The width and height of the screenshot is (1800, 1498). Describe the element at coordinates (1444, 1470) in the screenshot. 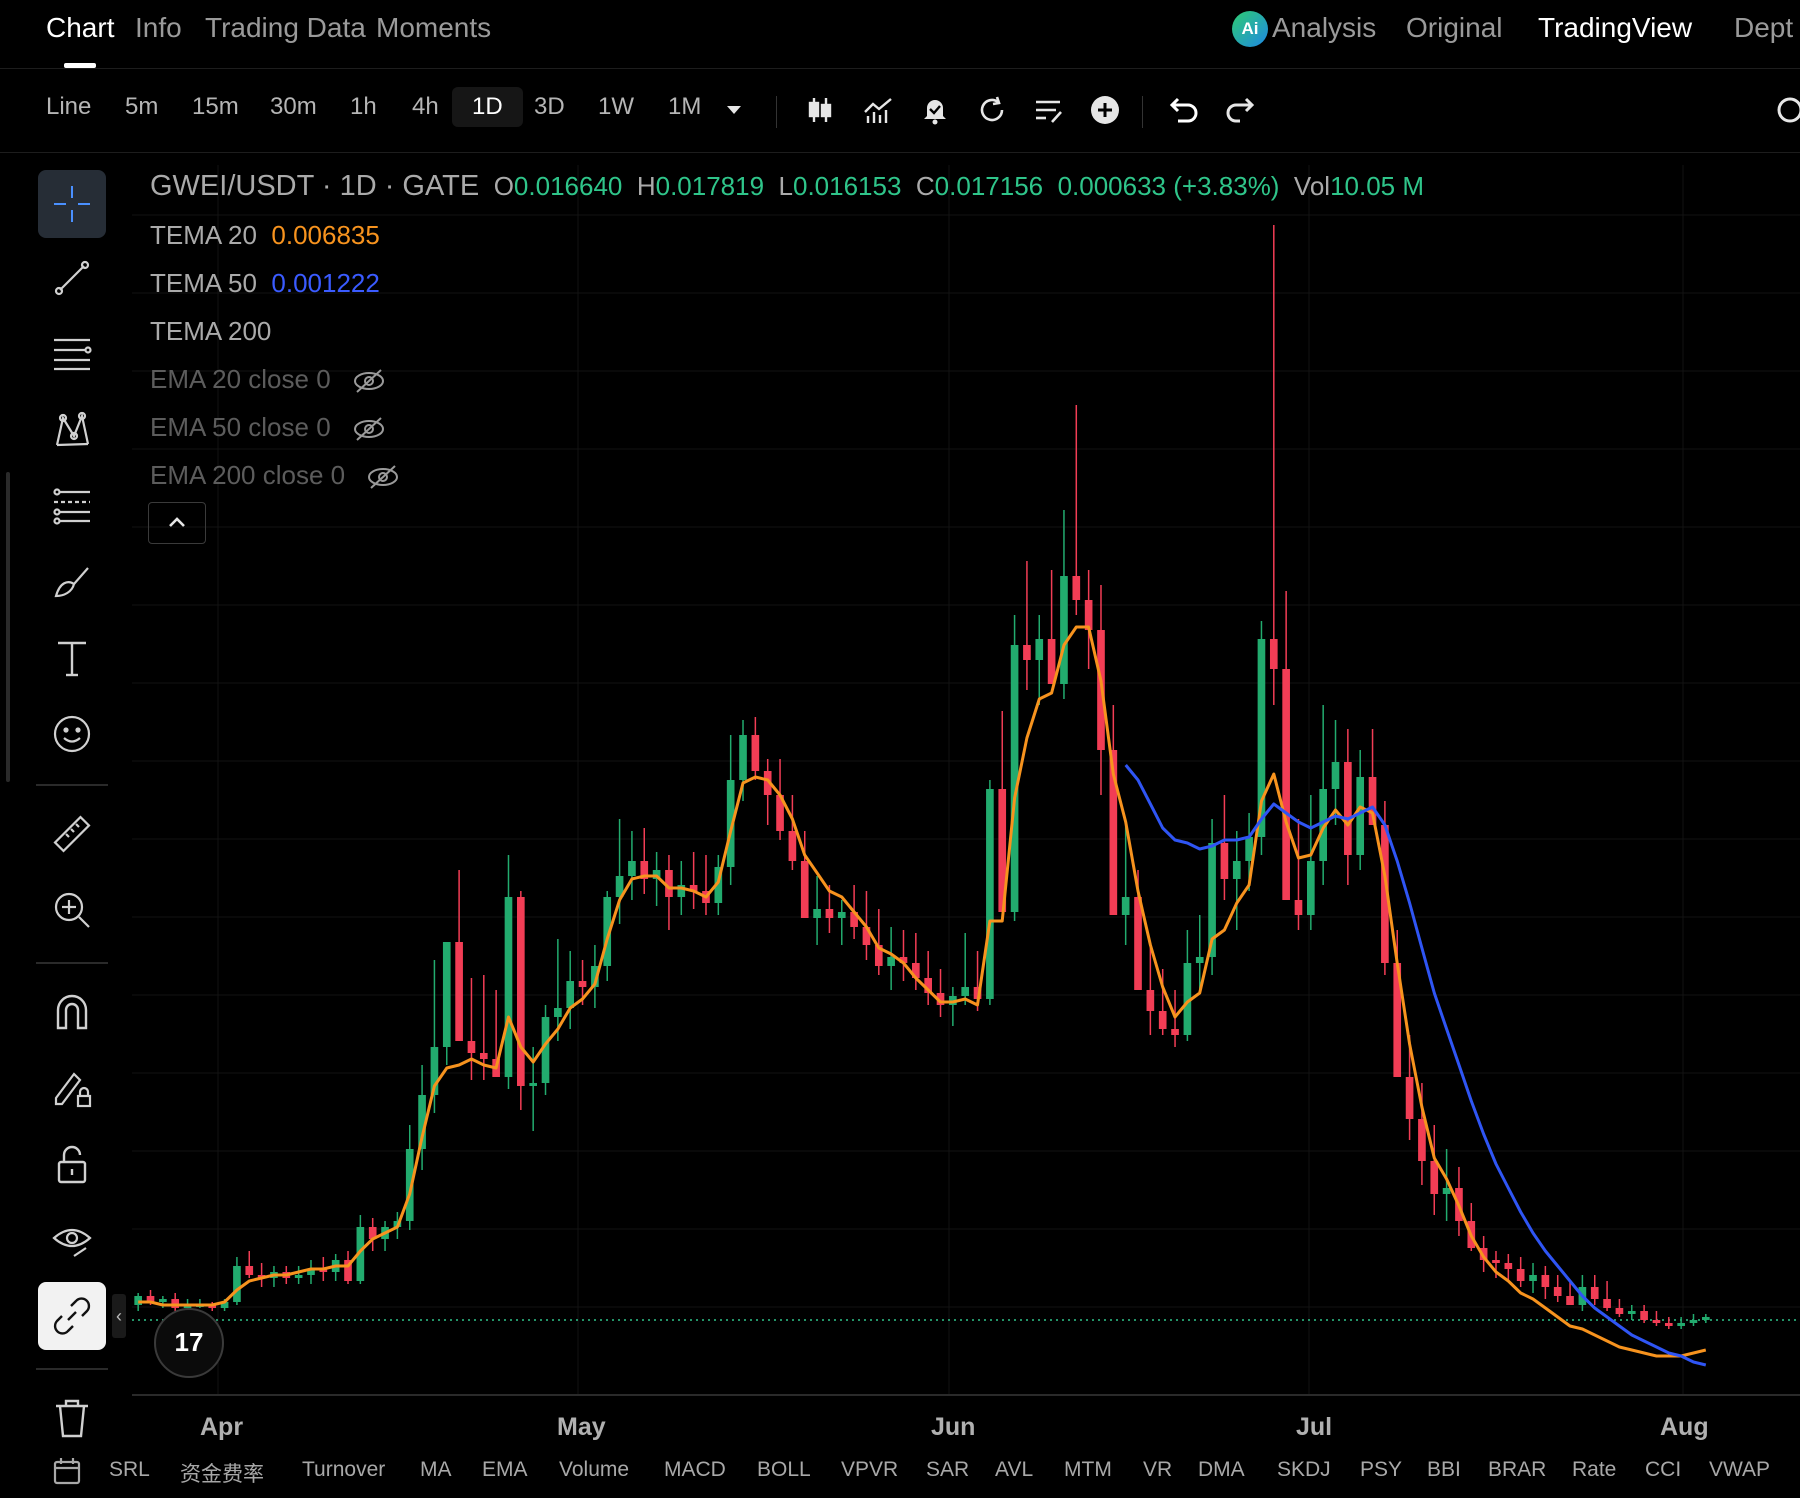

I see `indicator-bbi: BBI` at that location.